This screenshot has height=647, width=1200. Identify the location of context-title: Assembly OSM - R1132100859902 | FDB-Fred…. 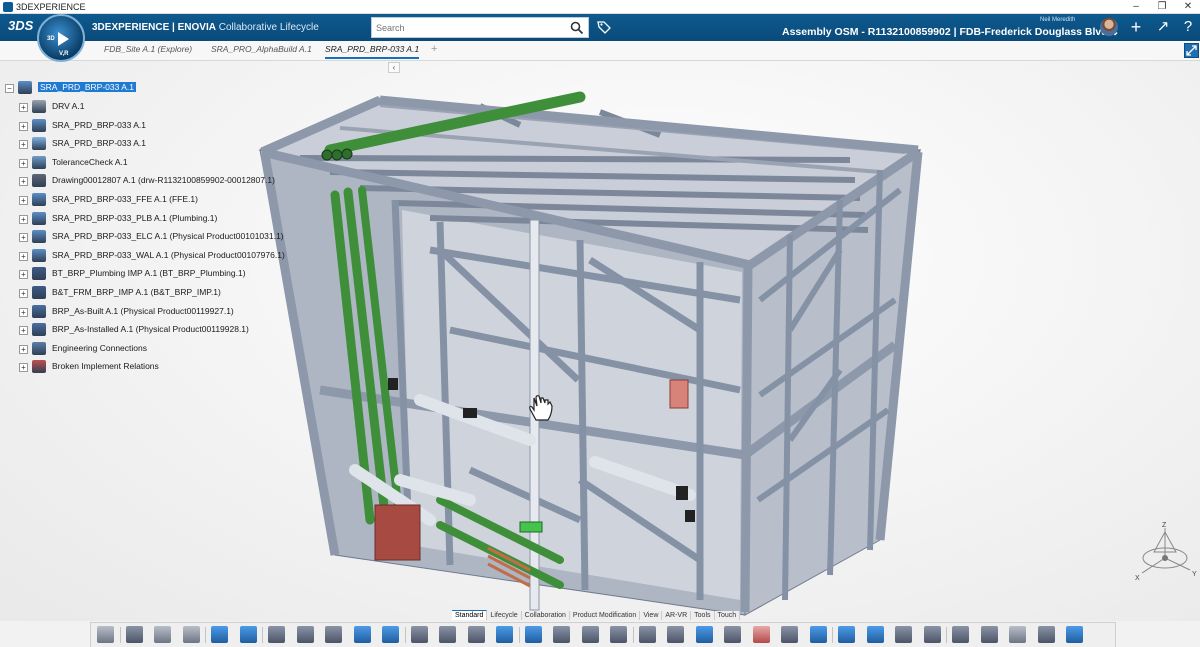
(950, 32).